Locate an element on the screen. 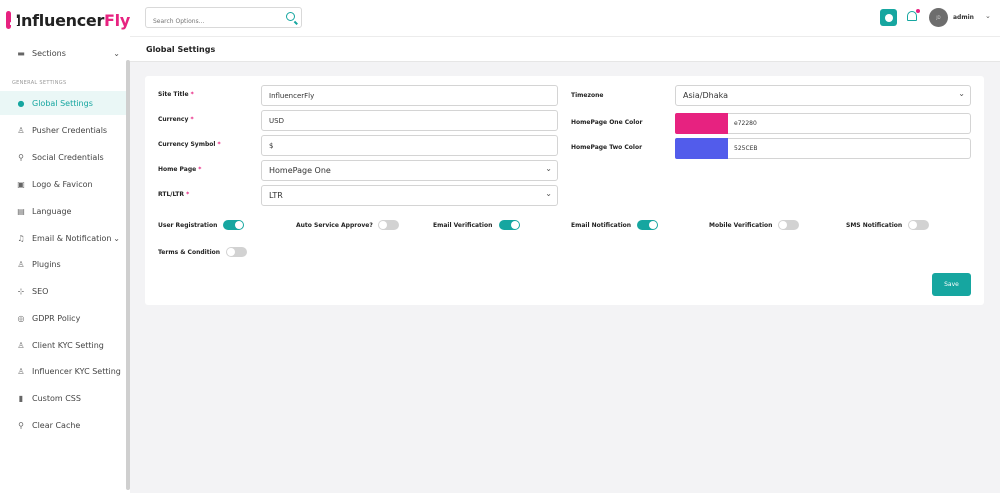  brand-name-part2: Fly is located at coordinates (117, 20).